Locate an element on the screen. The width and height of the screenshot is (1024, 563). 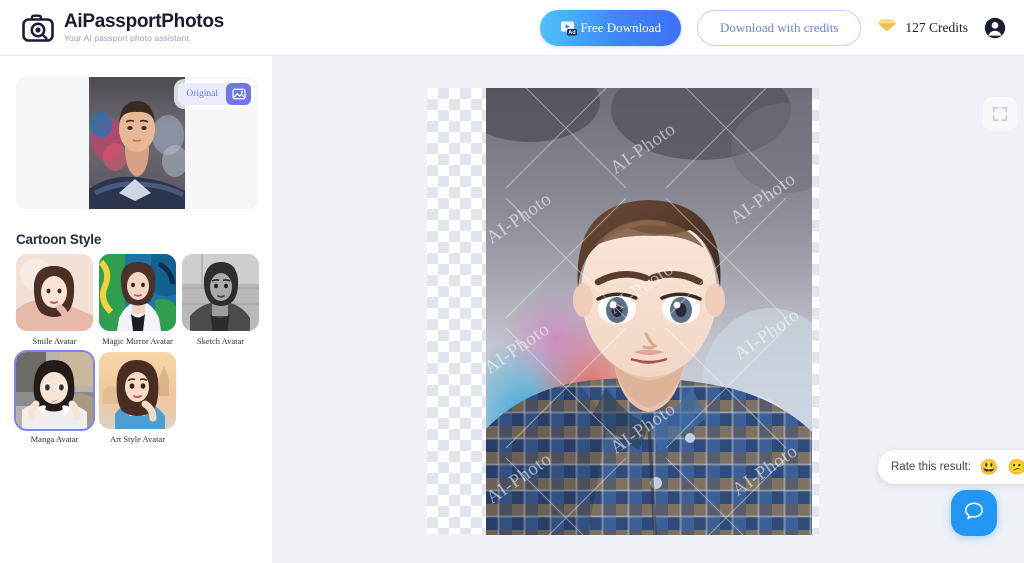
download-with-credits-button: Download with credits is located at coordinates (779, 27).